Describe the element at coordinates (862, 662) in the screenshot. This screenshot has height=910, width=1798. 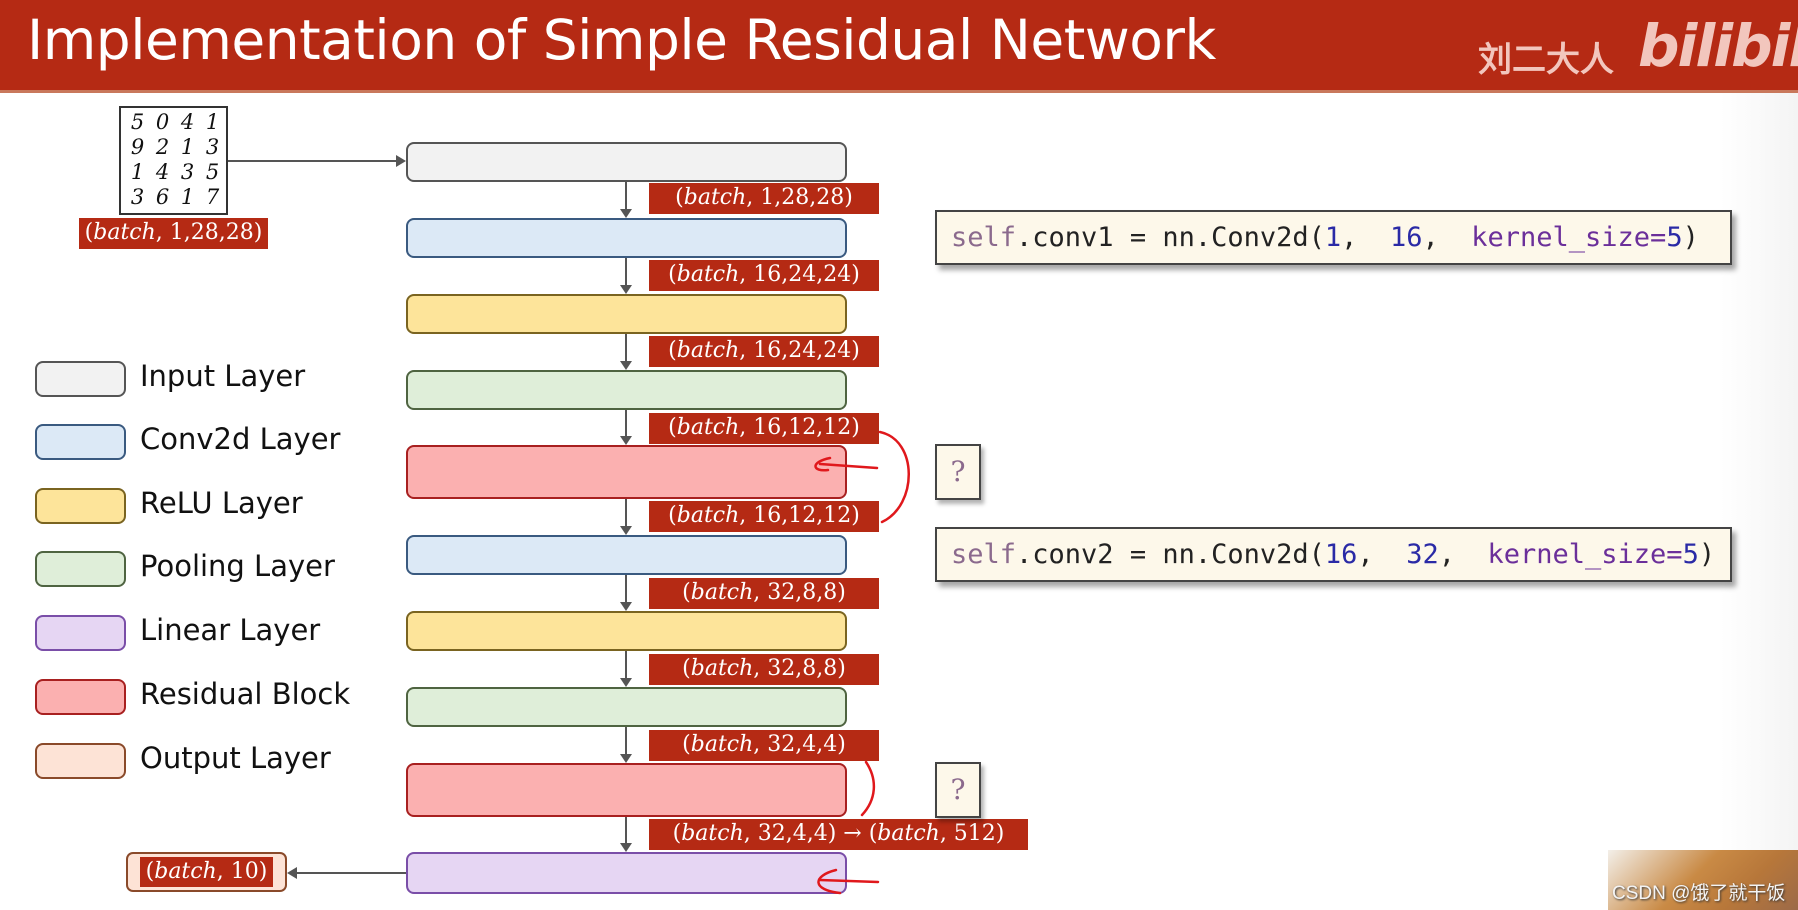
I see `handwritten-annotations` at that location.